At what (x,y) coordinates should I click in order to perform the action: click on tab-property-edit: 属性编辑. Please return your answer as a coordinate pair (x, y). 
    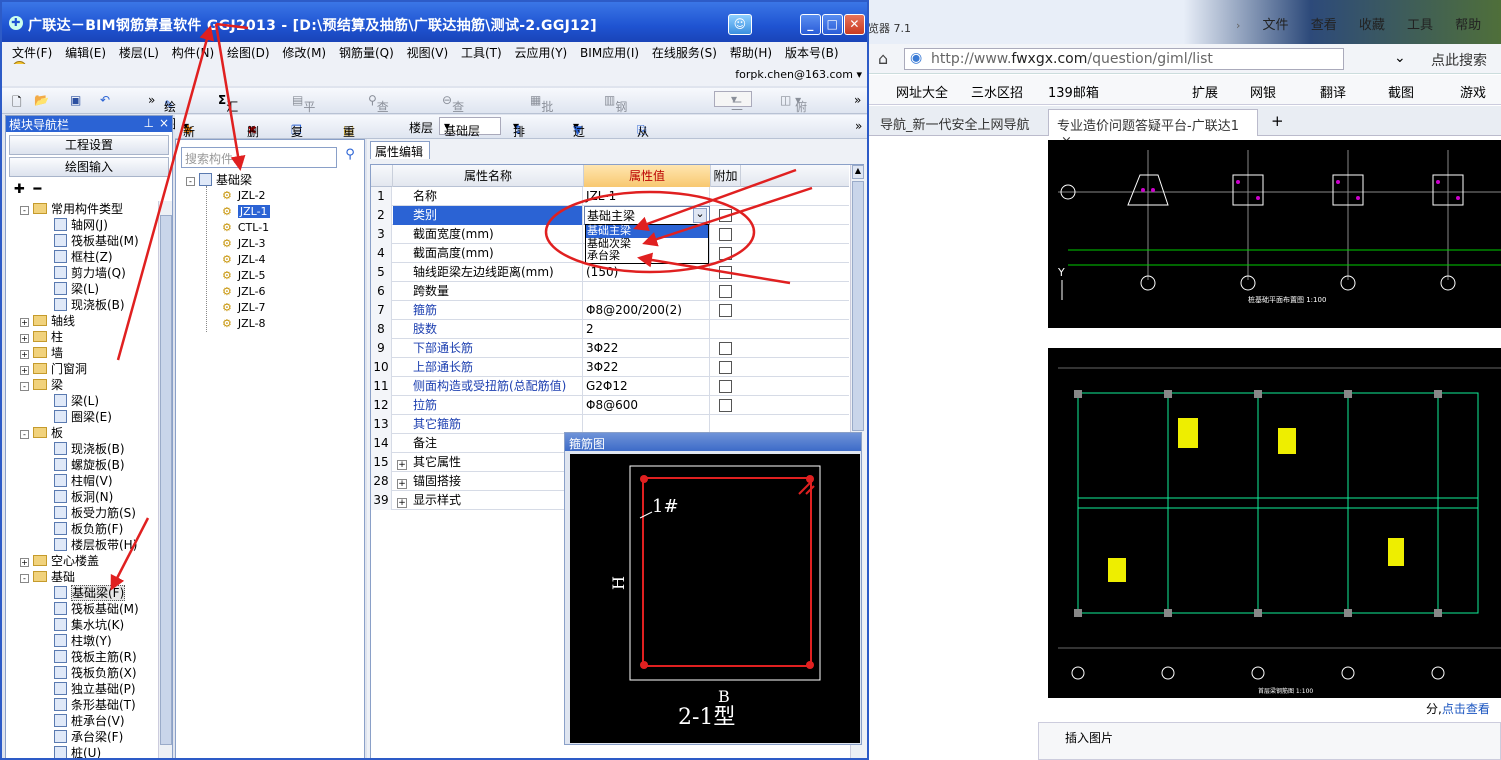
    Looking at the image, I should click on (400, 150).